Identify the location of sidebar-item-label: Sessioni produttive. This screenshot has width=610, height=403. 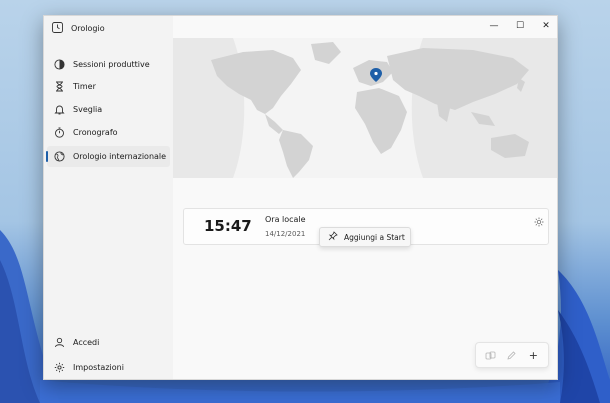
(111, 64).